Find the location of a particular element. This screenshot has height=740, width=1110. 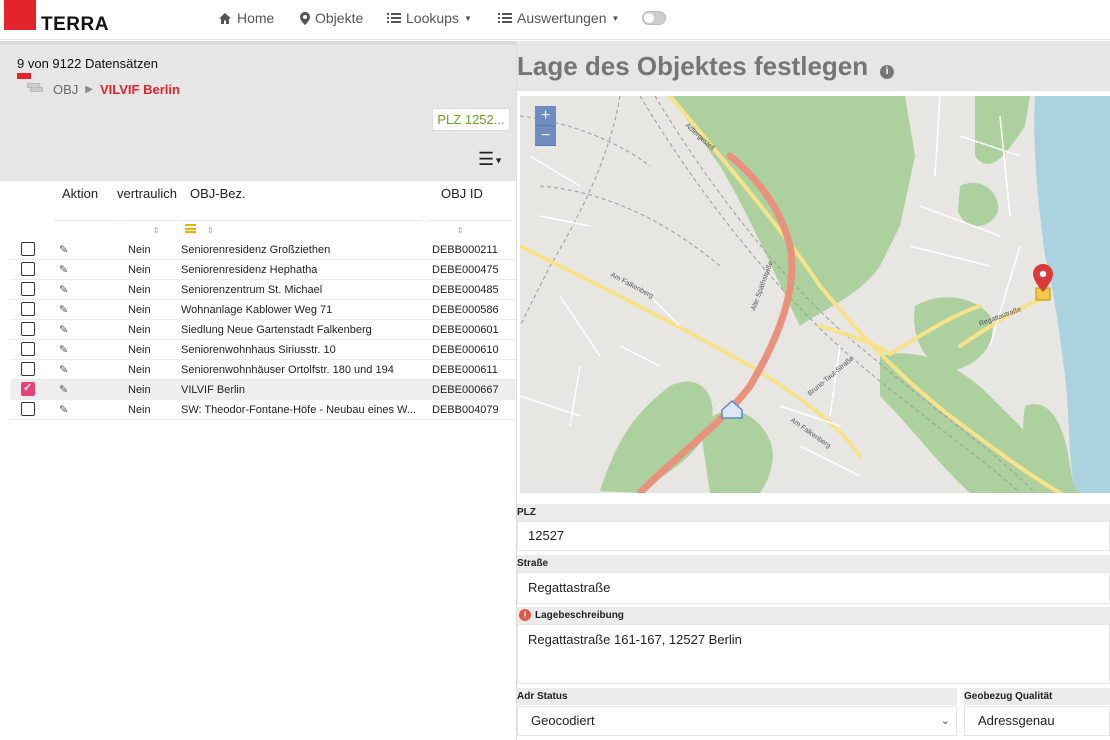

lagebeschreibung-textarea: Regattastraße 161-167, 12527 Berlin is located at coordinates (813, 654).